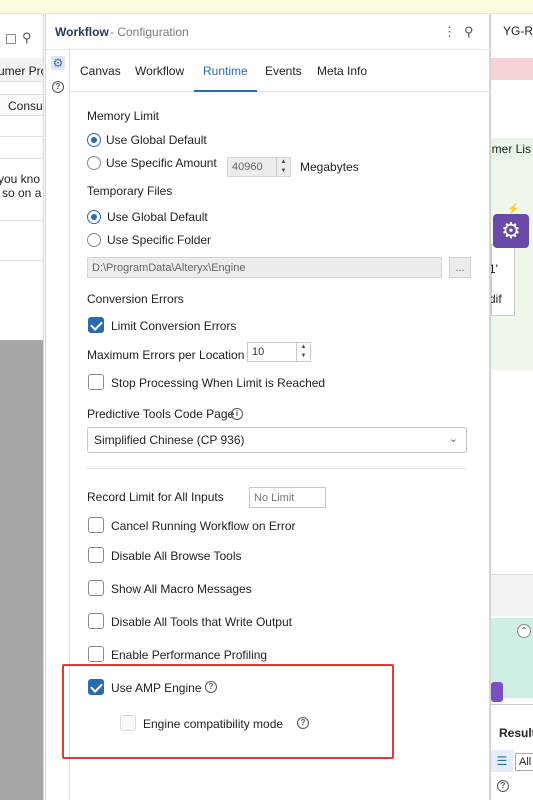  I want to click on more-vertical-icon: ⋮, so click(449, 32).